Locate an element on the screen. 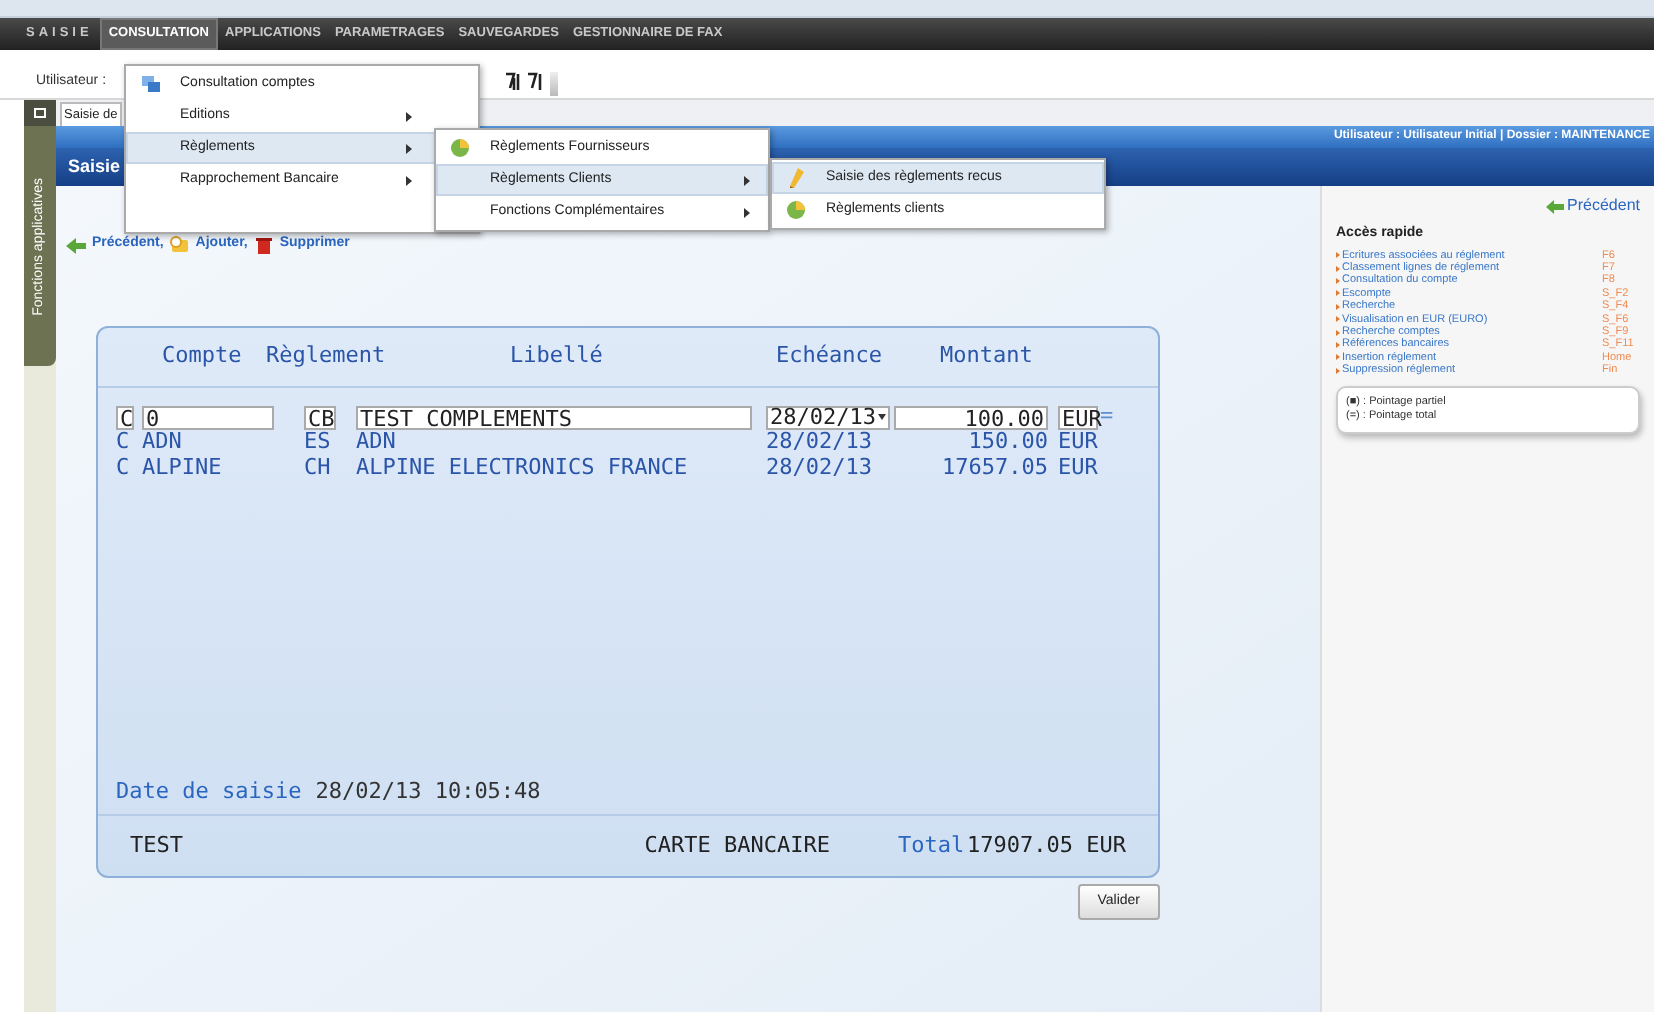 The width and height of the screenshot is (1654, 1012). account: ALPINE is located at coordinates (183, 468).